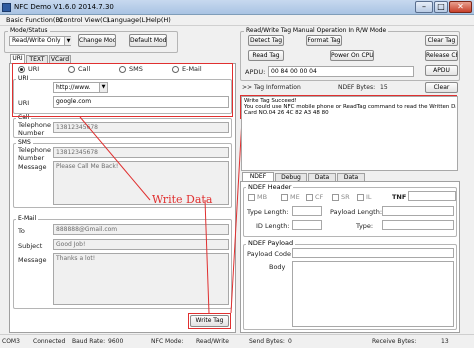 Image resolution: width=474 pixels, height=348 pixels. Describe the element at coordinates (267, 341) in the screenshot. I see `send-bytes-label: Send Bytes:` at that location.